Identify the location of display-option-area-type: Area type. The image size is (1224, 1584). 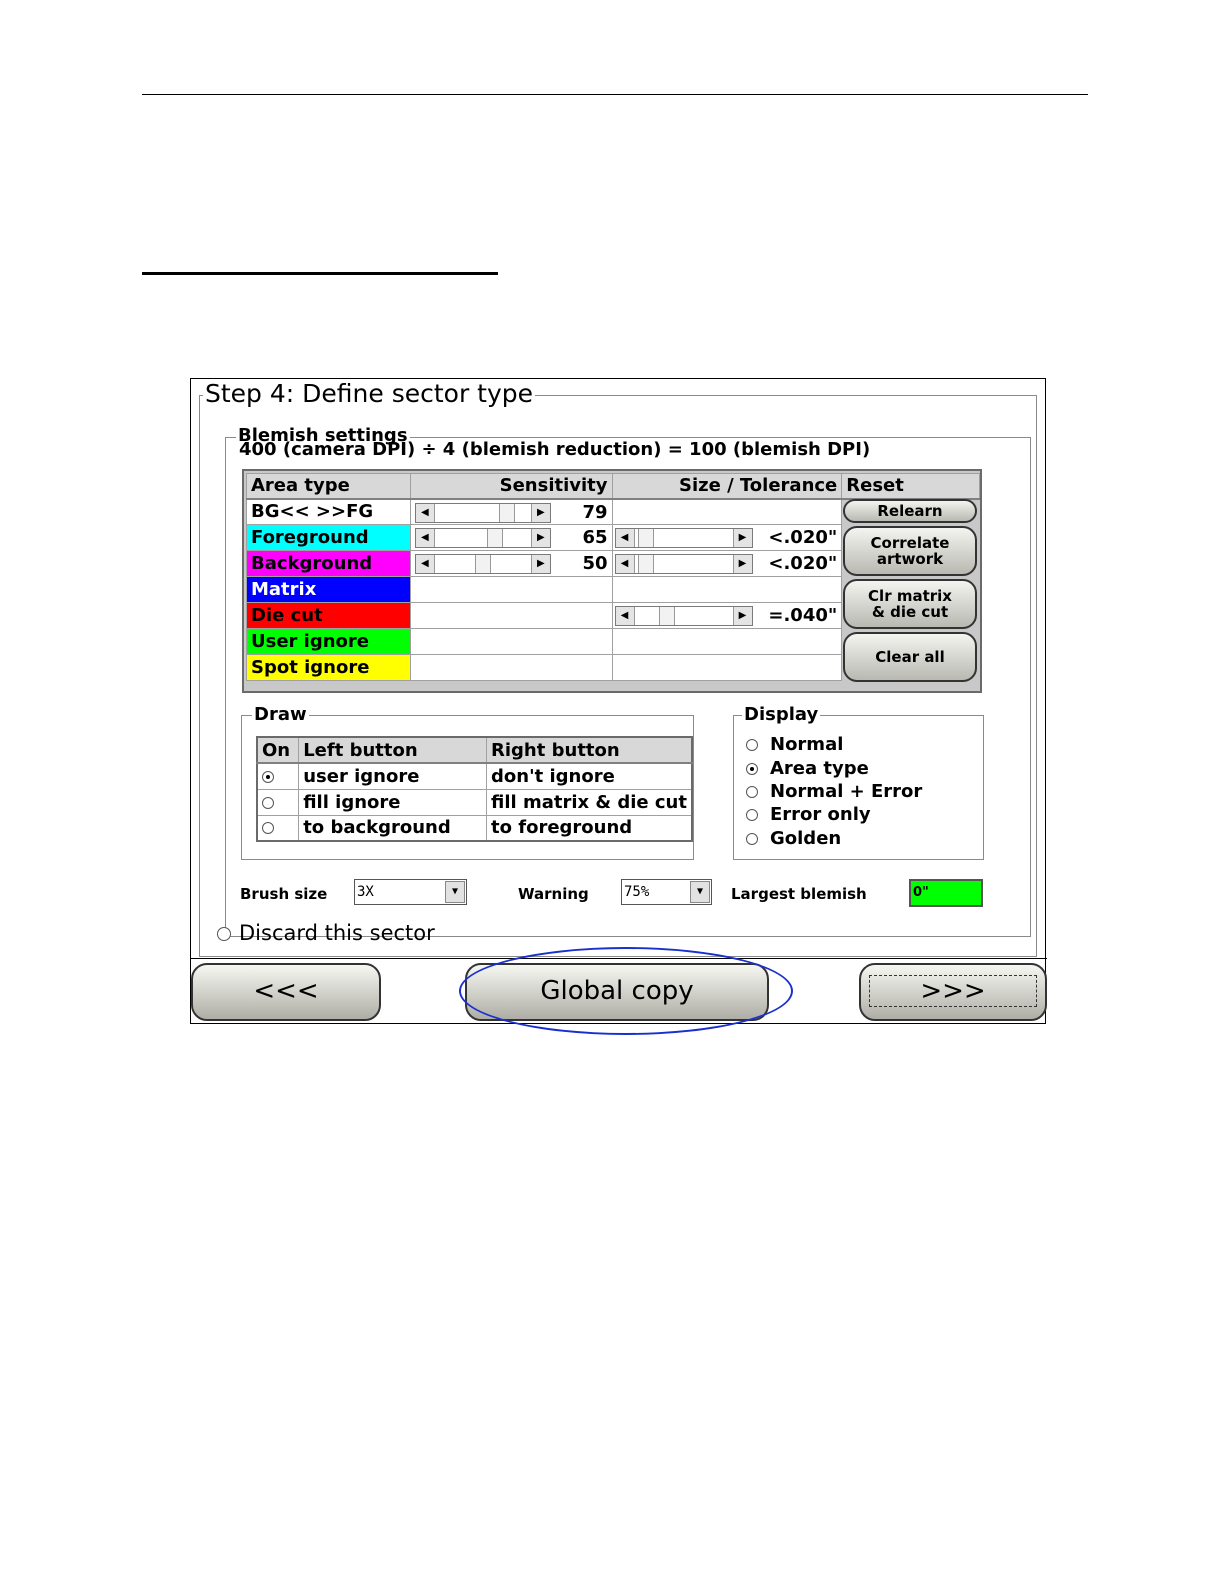
(807, 768).